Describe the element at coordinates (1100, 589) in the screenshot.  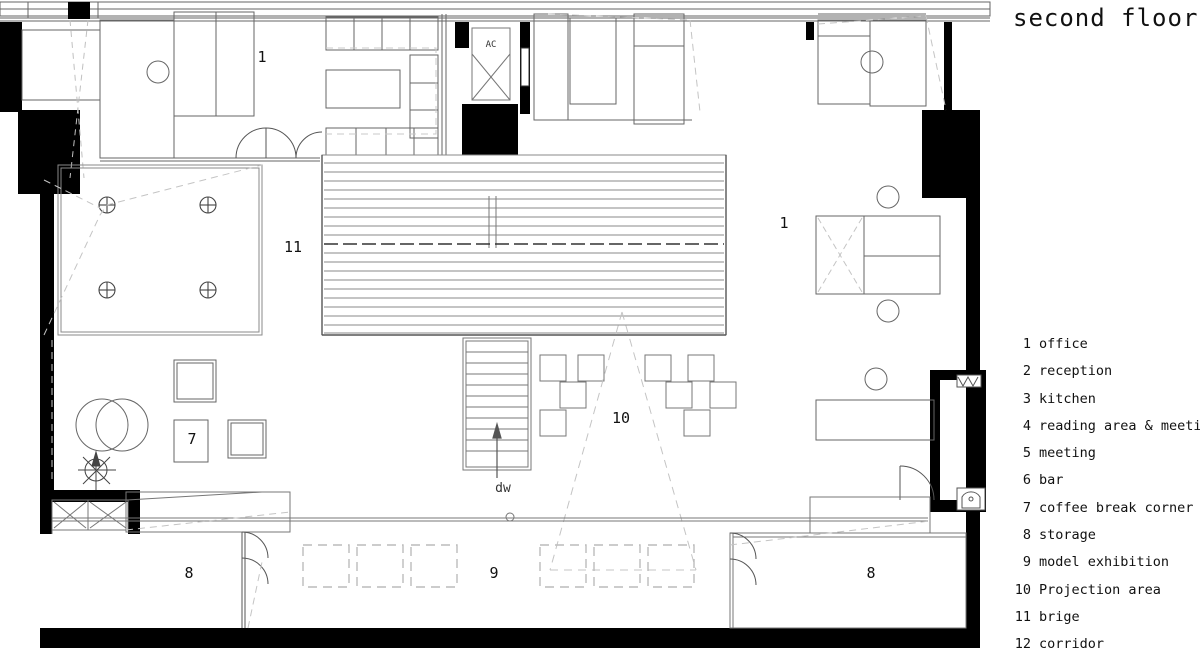
I see `legend-label: Projection area` at that location.